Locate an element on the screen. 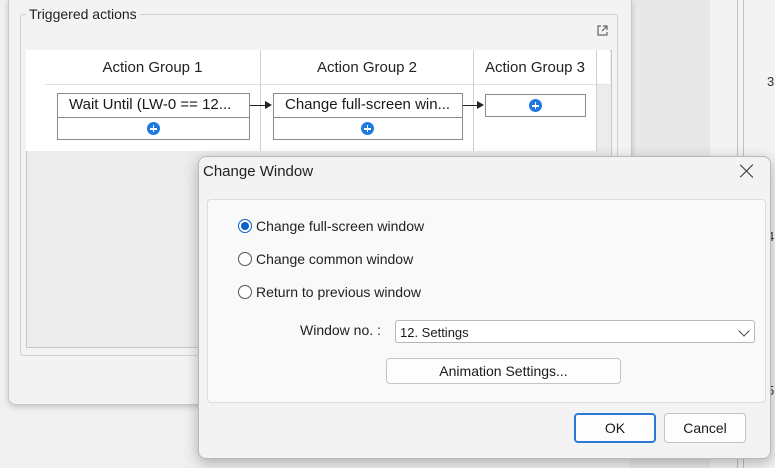  header-divider is located at coordinates (327, 84).